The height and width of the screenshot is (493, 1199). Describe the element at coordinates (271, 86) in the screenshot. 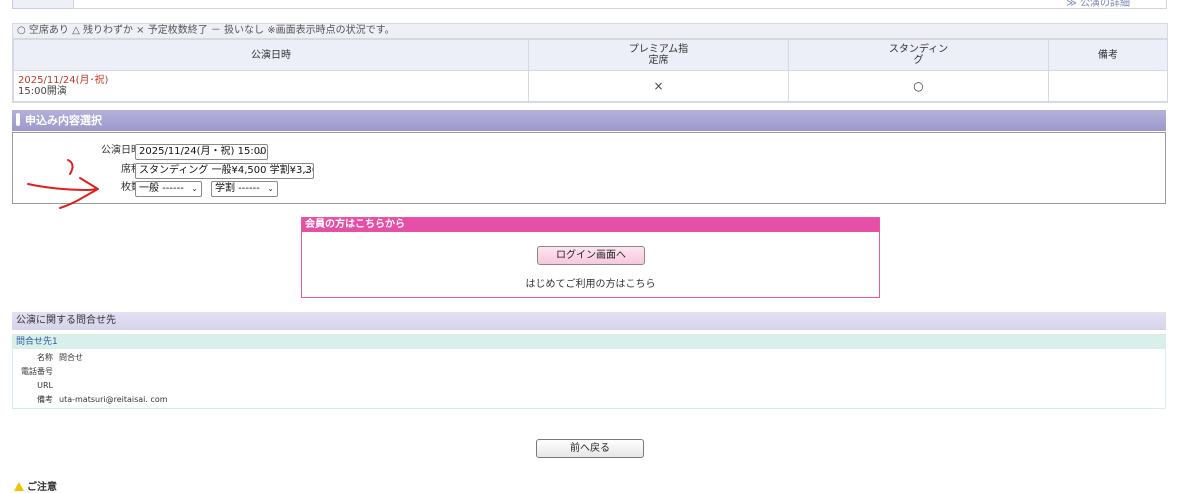

I see `performance-date-cell: 2025/11/24(月･祝) 15:00開演` at that location.